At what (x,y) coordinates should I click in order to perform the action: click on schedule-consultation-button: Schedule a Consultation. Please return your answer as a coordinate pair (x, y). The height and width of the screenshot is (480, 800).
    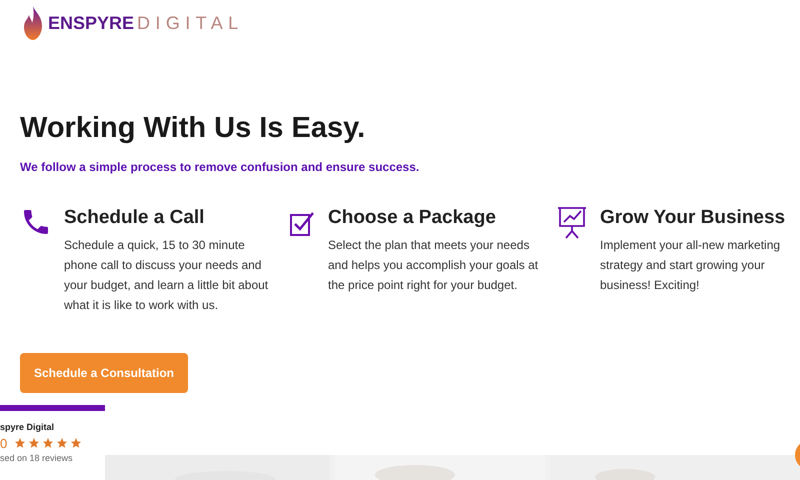
    Looking at the image, I should click on (104, 373).